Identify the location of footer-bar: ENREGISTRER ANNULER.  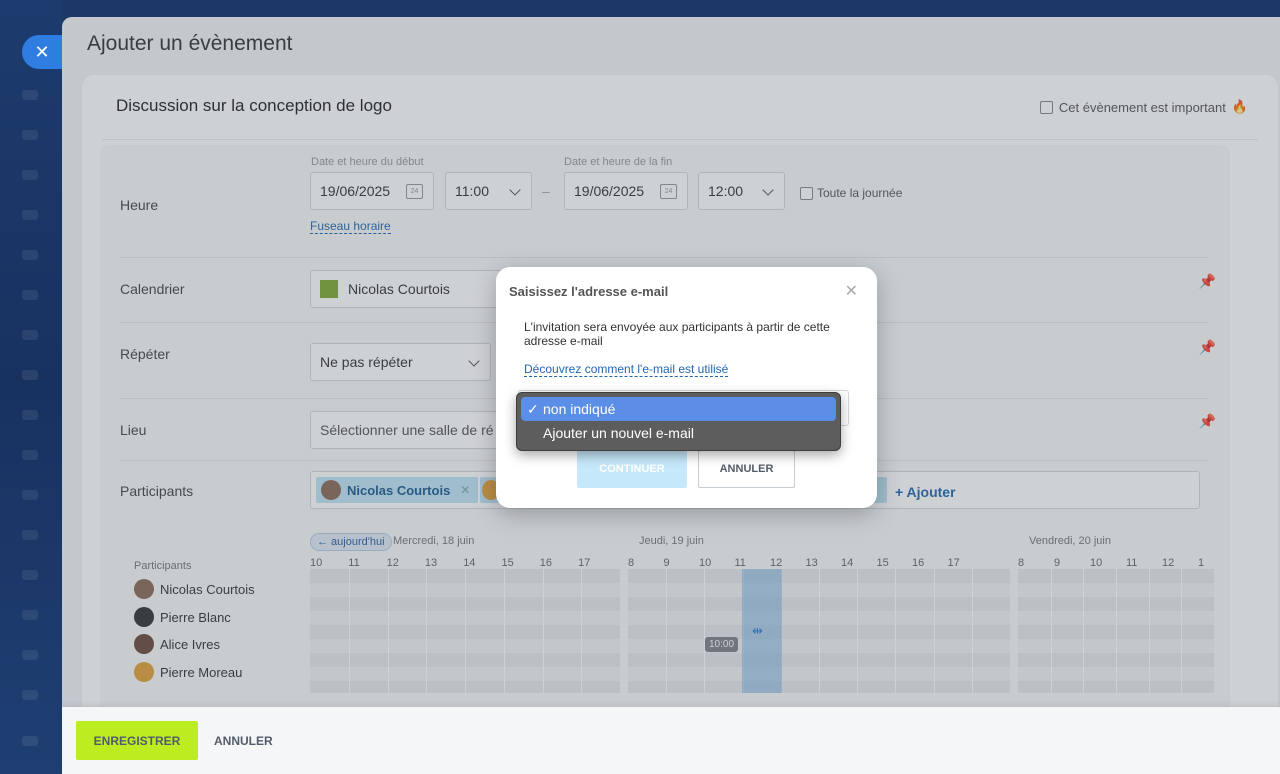
(671, 740).